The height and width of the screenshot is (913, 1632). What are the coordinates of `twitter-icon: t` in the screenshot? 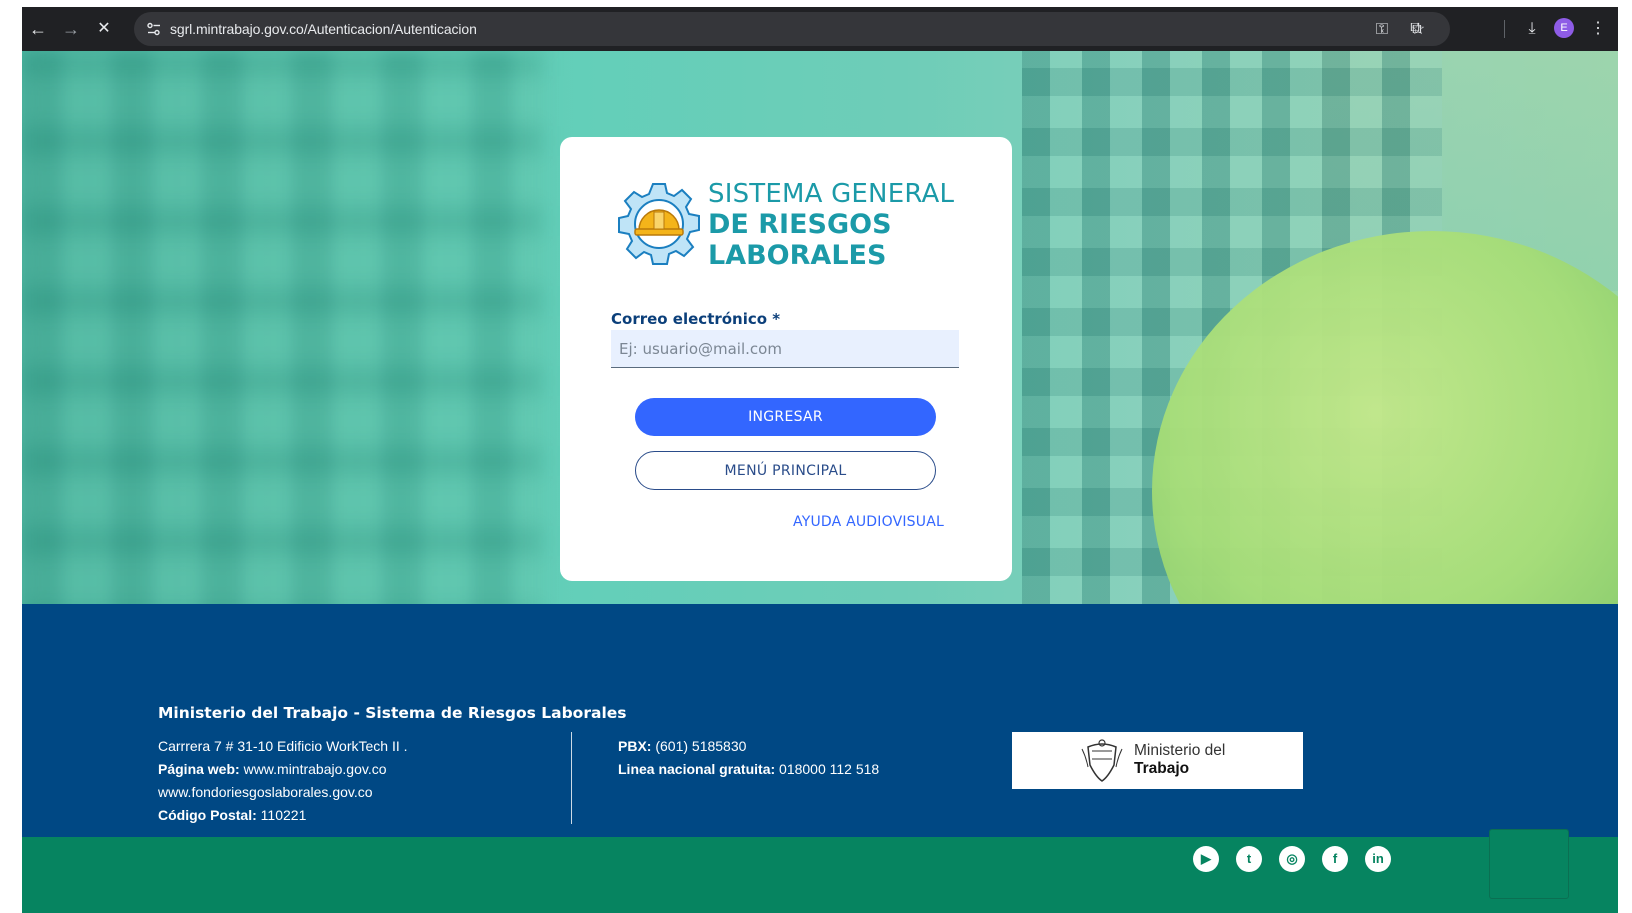 It's located at (1249, 859).